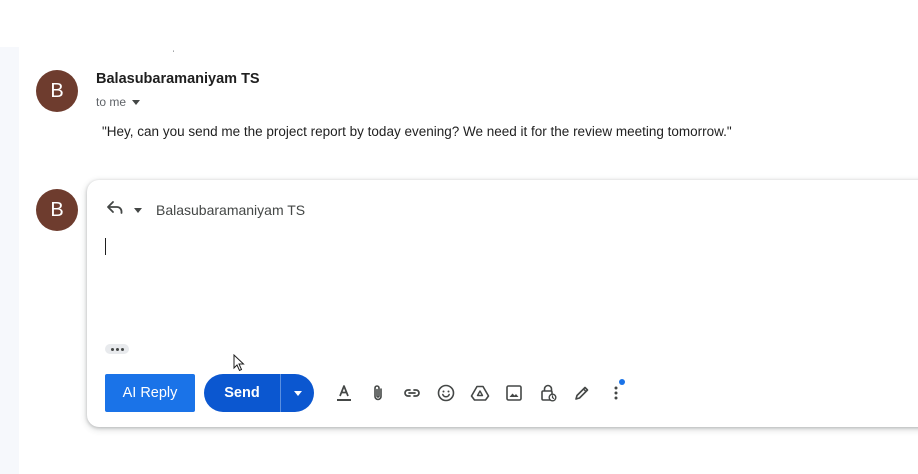 The height and width of the screenshot is (474, 918). Describe the element at coordinates (230, 210) in the screenshot. I see `recipient-name: Balasubaramaniyam TS` at that location.